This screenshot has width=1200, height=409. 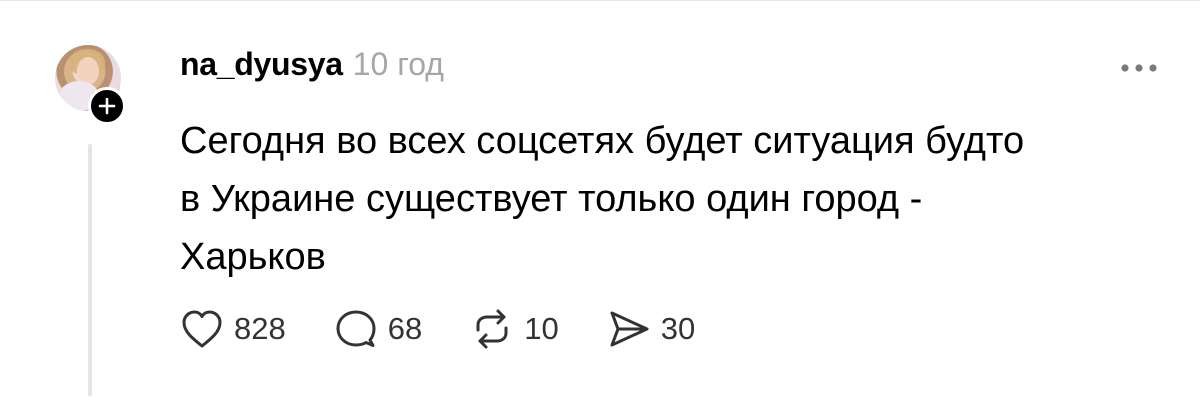 I want to click on like-button: 828, so click(x=233, y=329).